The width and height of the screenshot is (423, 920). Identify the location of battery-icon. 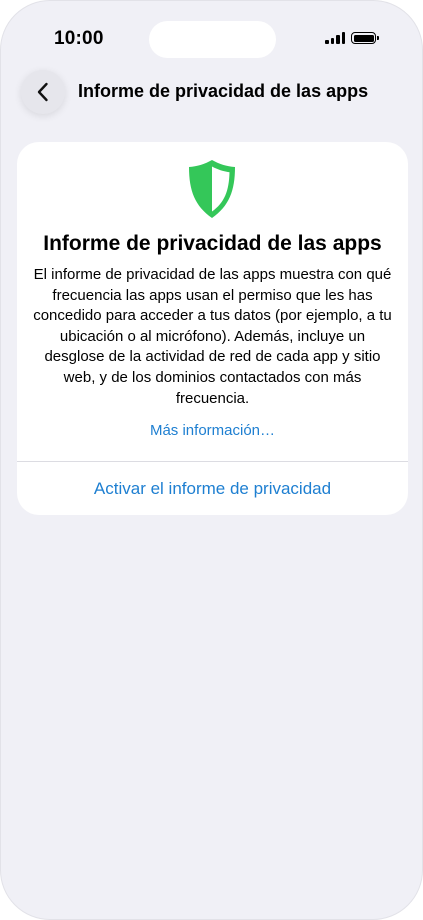
(365, 38).